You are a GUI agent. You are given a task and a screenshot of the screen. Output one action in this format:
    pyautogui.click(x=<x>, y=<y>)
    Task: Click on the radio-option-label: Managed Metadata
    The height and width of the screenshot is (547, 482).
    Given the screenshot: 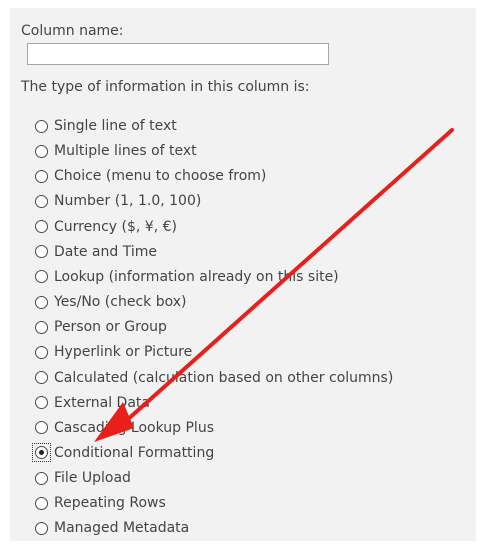 What is the action you would take?
    pyautogui.click(x=122, y=528)
    